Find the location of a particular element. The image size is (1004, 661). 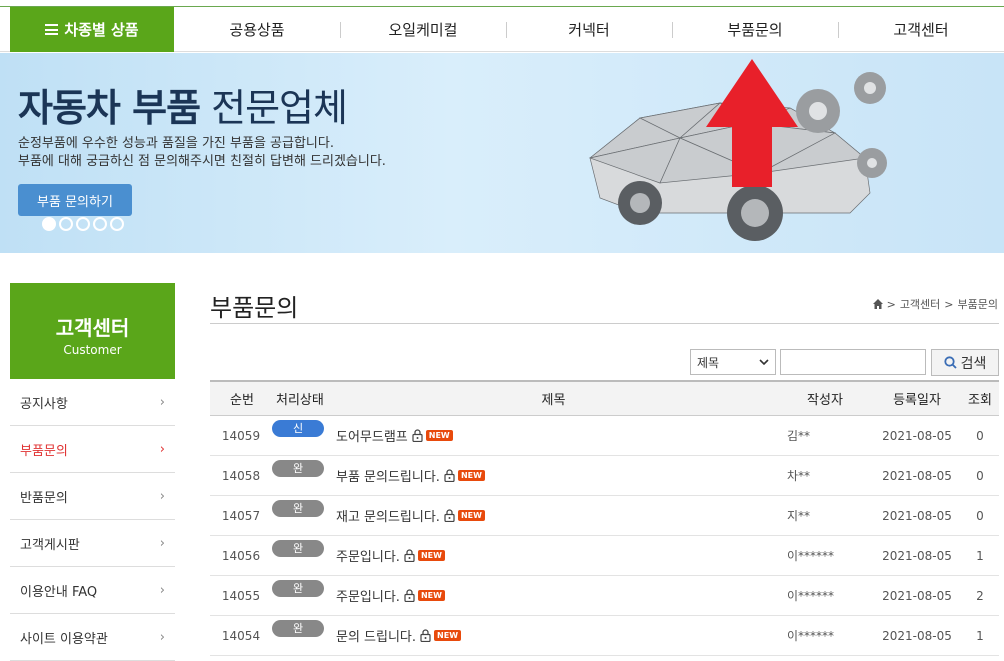

status-badge-cell: 신 규 is located at coordinates (301, 435).